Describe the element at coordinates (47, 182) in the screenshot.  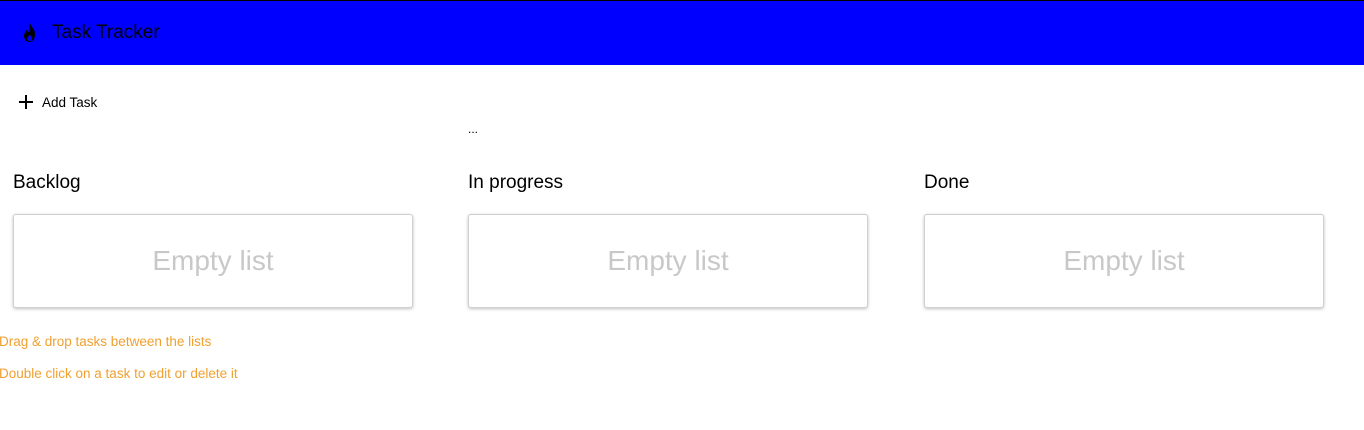
I see `column-title: Backlog` at that location.